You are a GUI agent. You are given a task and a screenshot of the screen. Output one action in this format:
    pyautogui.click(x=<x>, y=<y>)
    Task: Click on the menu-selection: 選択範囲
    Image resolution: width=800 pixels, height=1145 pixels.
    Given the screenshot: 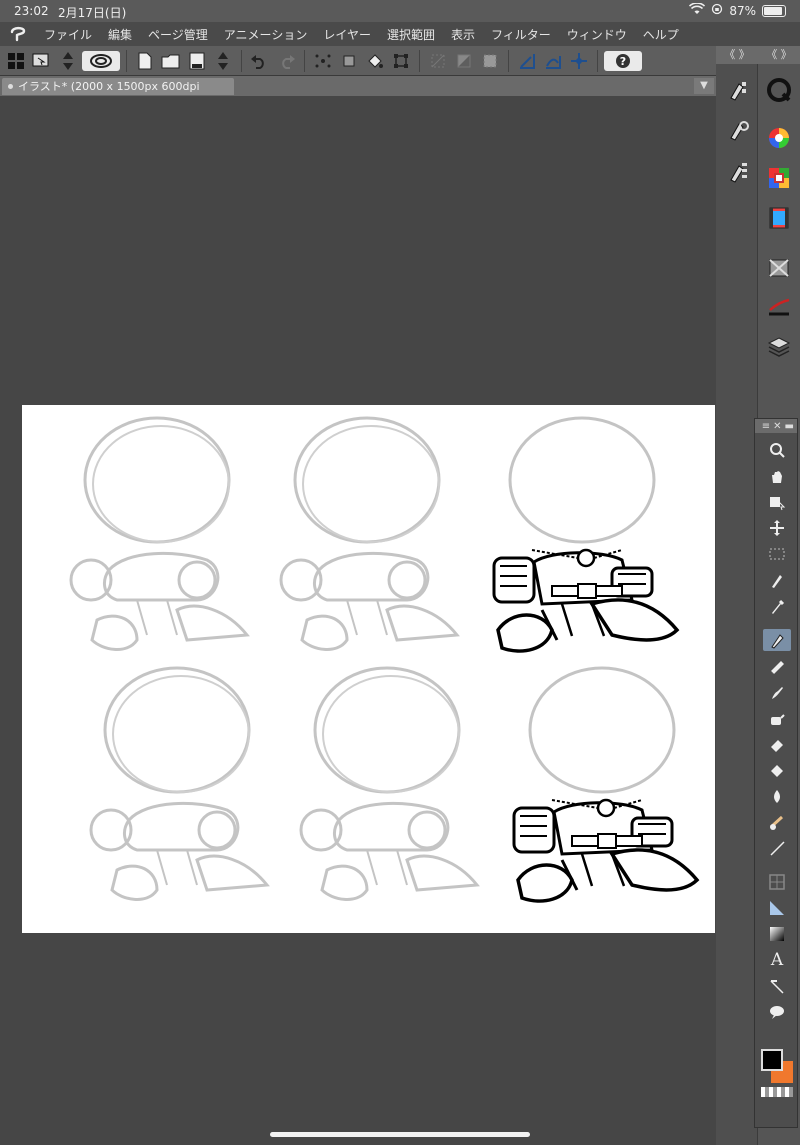 What is the action you would take?
    pyautogui.click(x=411, y=34)
    